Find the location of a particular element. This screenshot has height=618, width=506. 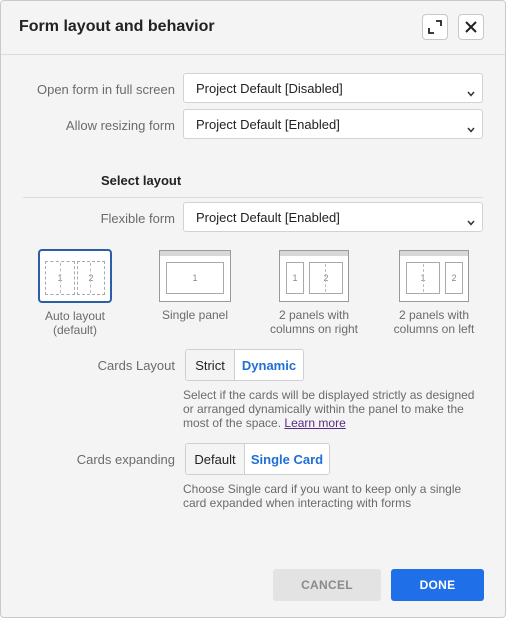

cards-expanding-single-card-option: Single Card is located at coordinates (287, 459).